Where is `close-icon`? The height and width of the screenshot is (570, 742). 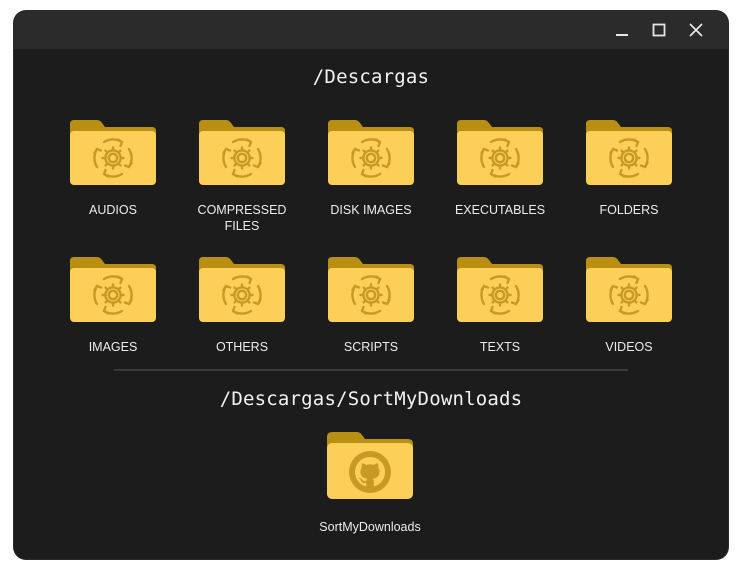 close-icon is located at coordinates (696, 30).